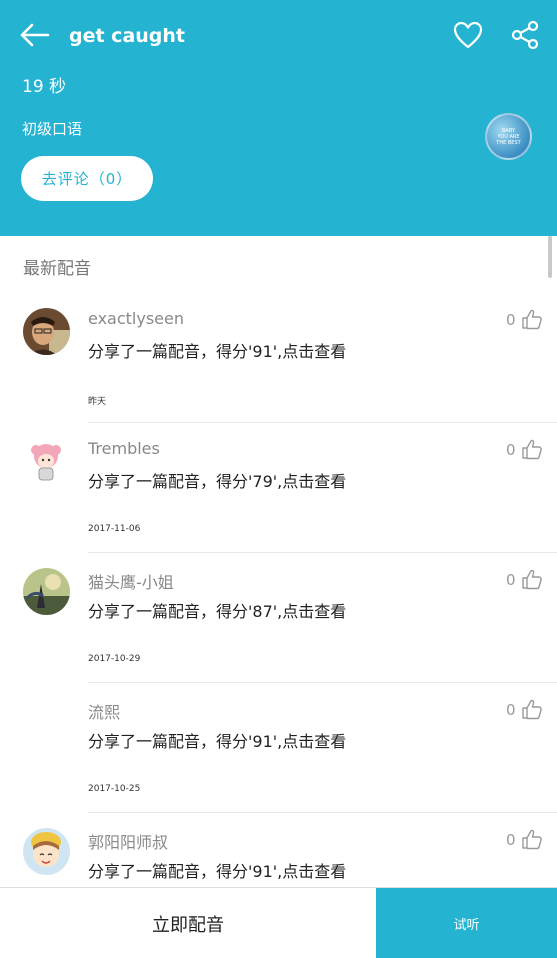  I want to click on duration-text: 19 秒, so click(44, 87).